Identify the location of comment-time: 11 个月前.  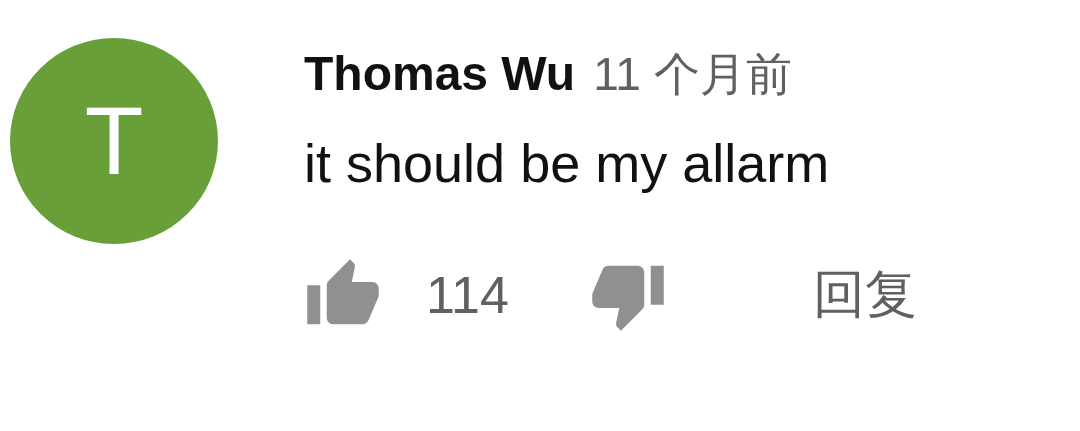
(692, 75).